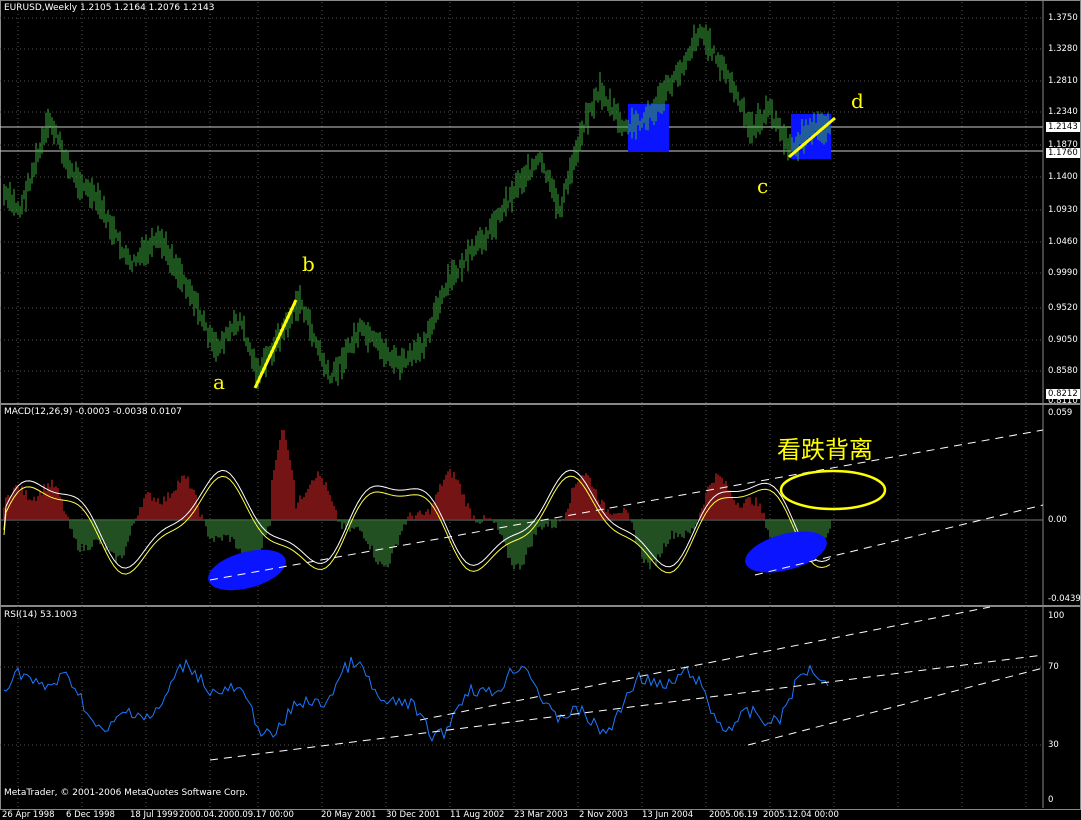  What do you see at coordinates (1060, 413) in the screenshot?
I see `macd-axis-label: 0.059` at bounding box center [1060, 413].